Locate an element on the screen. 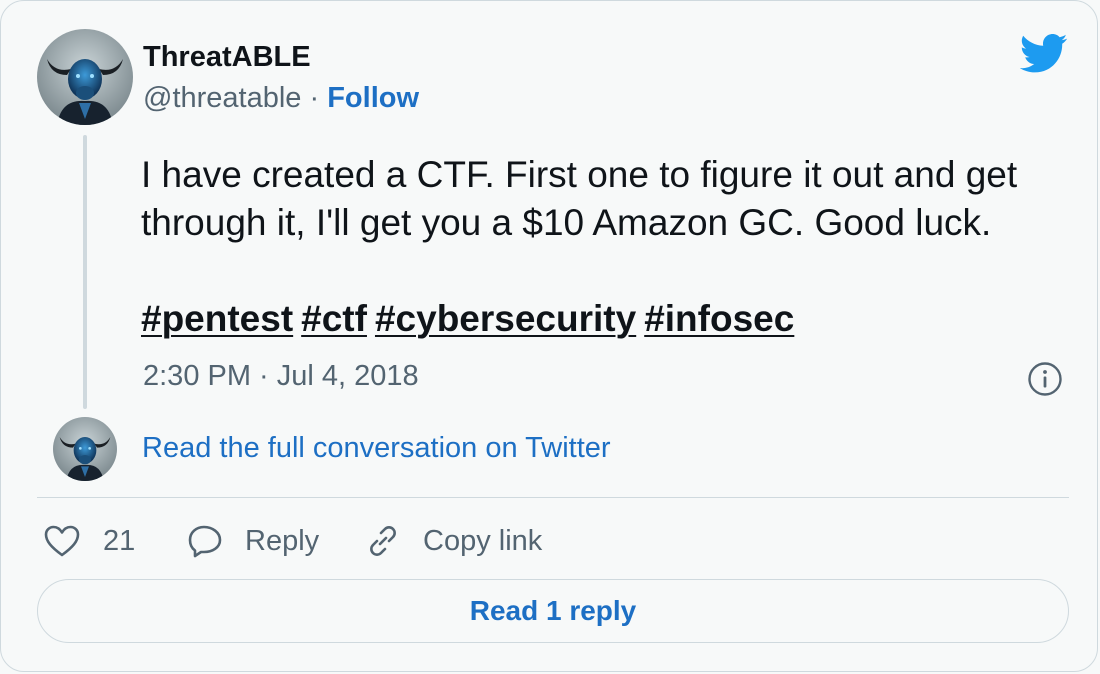 This screenshot has height=674, width=1100. follow-button: Follow is located at coordinates (373, 98).